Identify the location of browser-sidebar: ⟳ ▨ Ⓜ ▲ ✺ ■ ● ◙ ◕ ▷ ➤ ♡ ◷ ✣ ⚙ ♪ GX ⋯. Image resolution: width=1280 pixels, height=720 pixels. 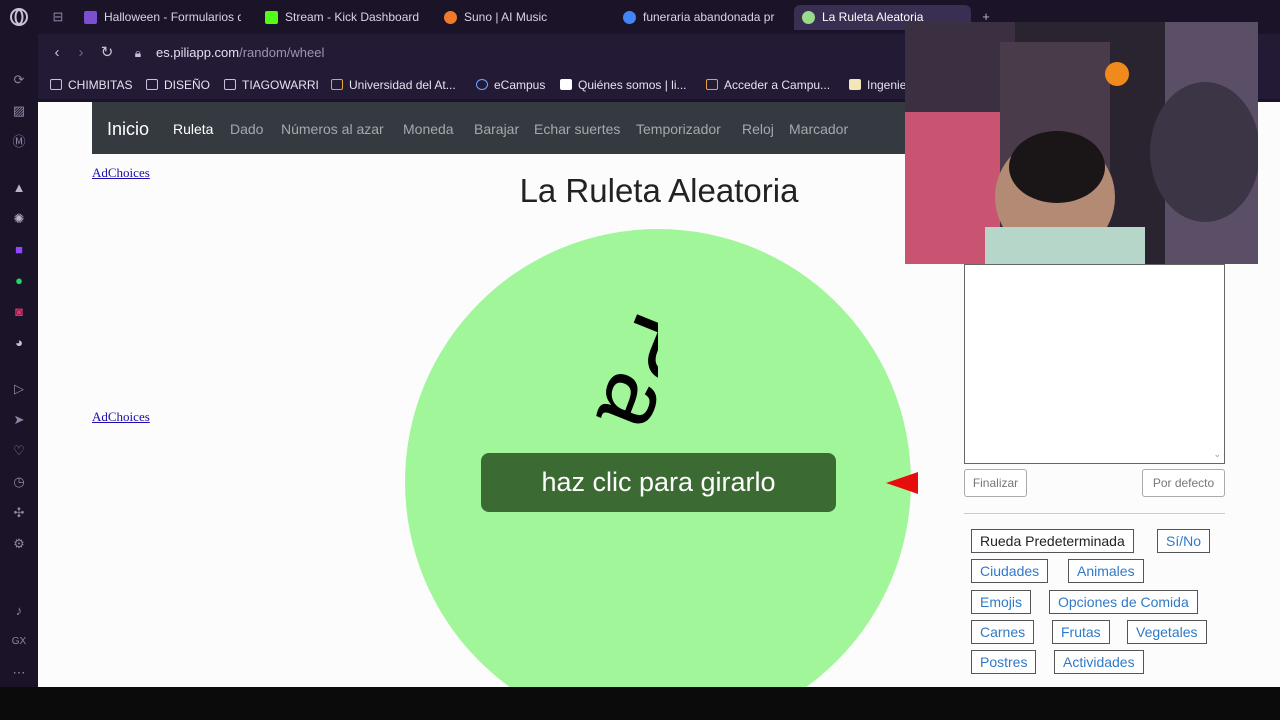
(19, 345).